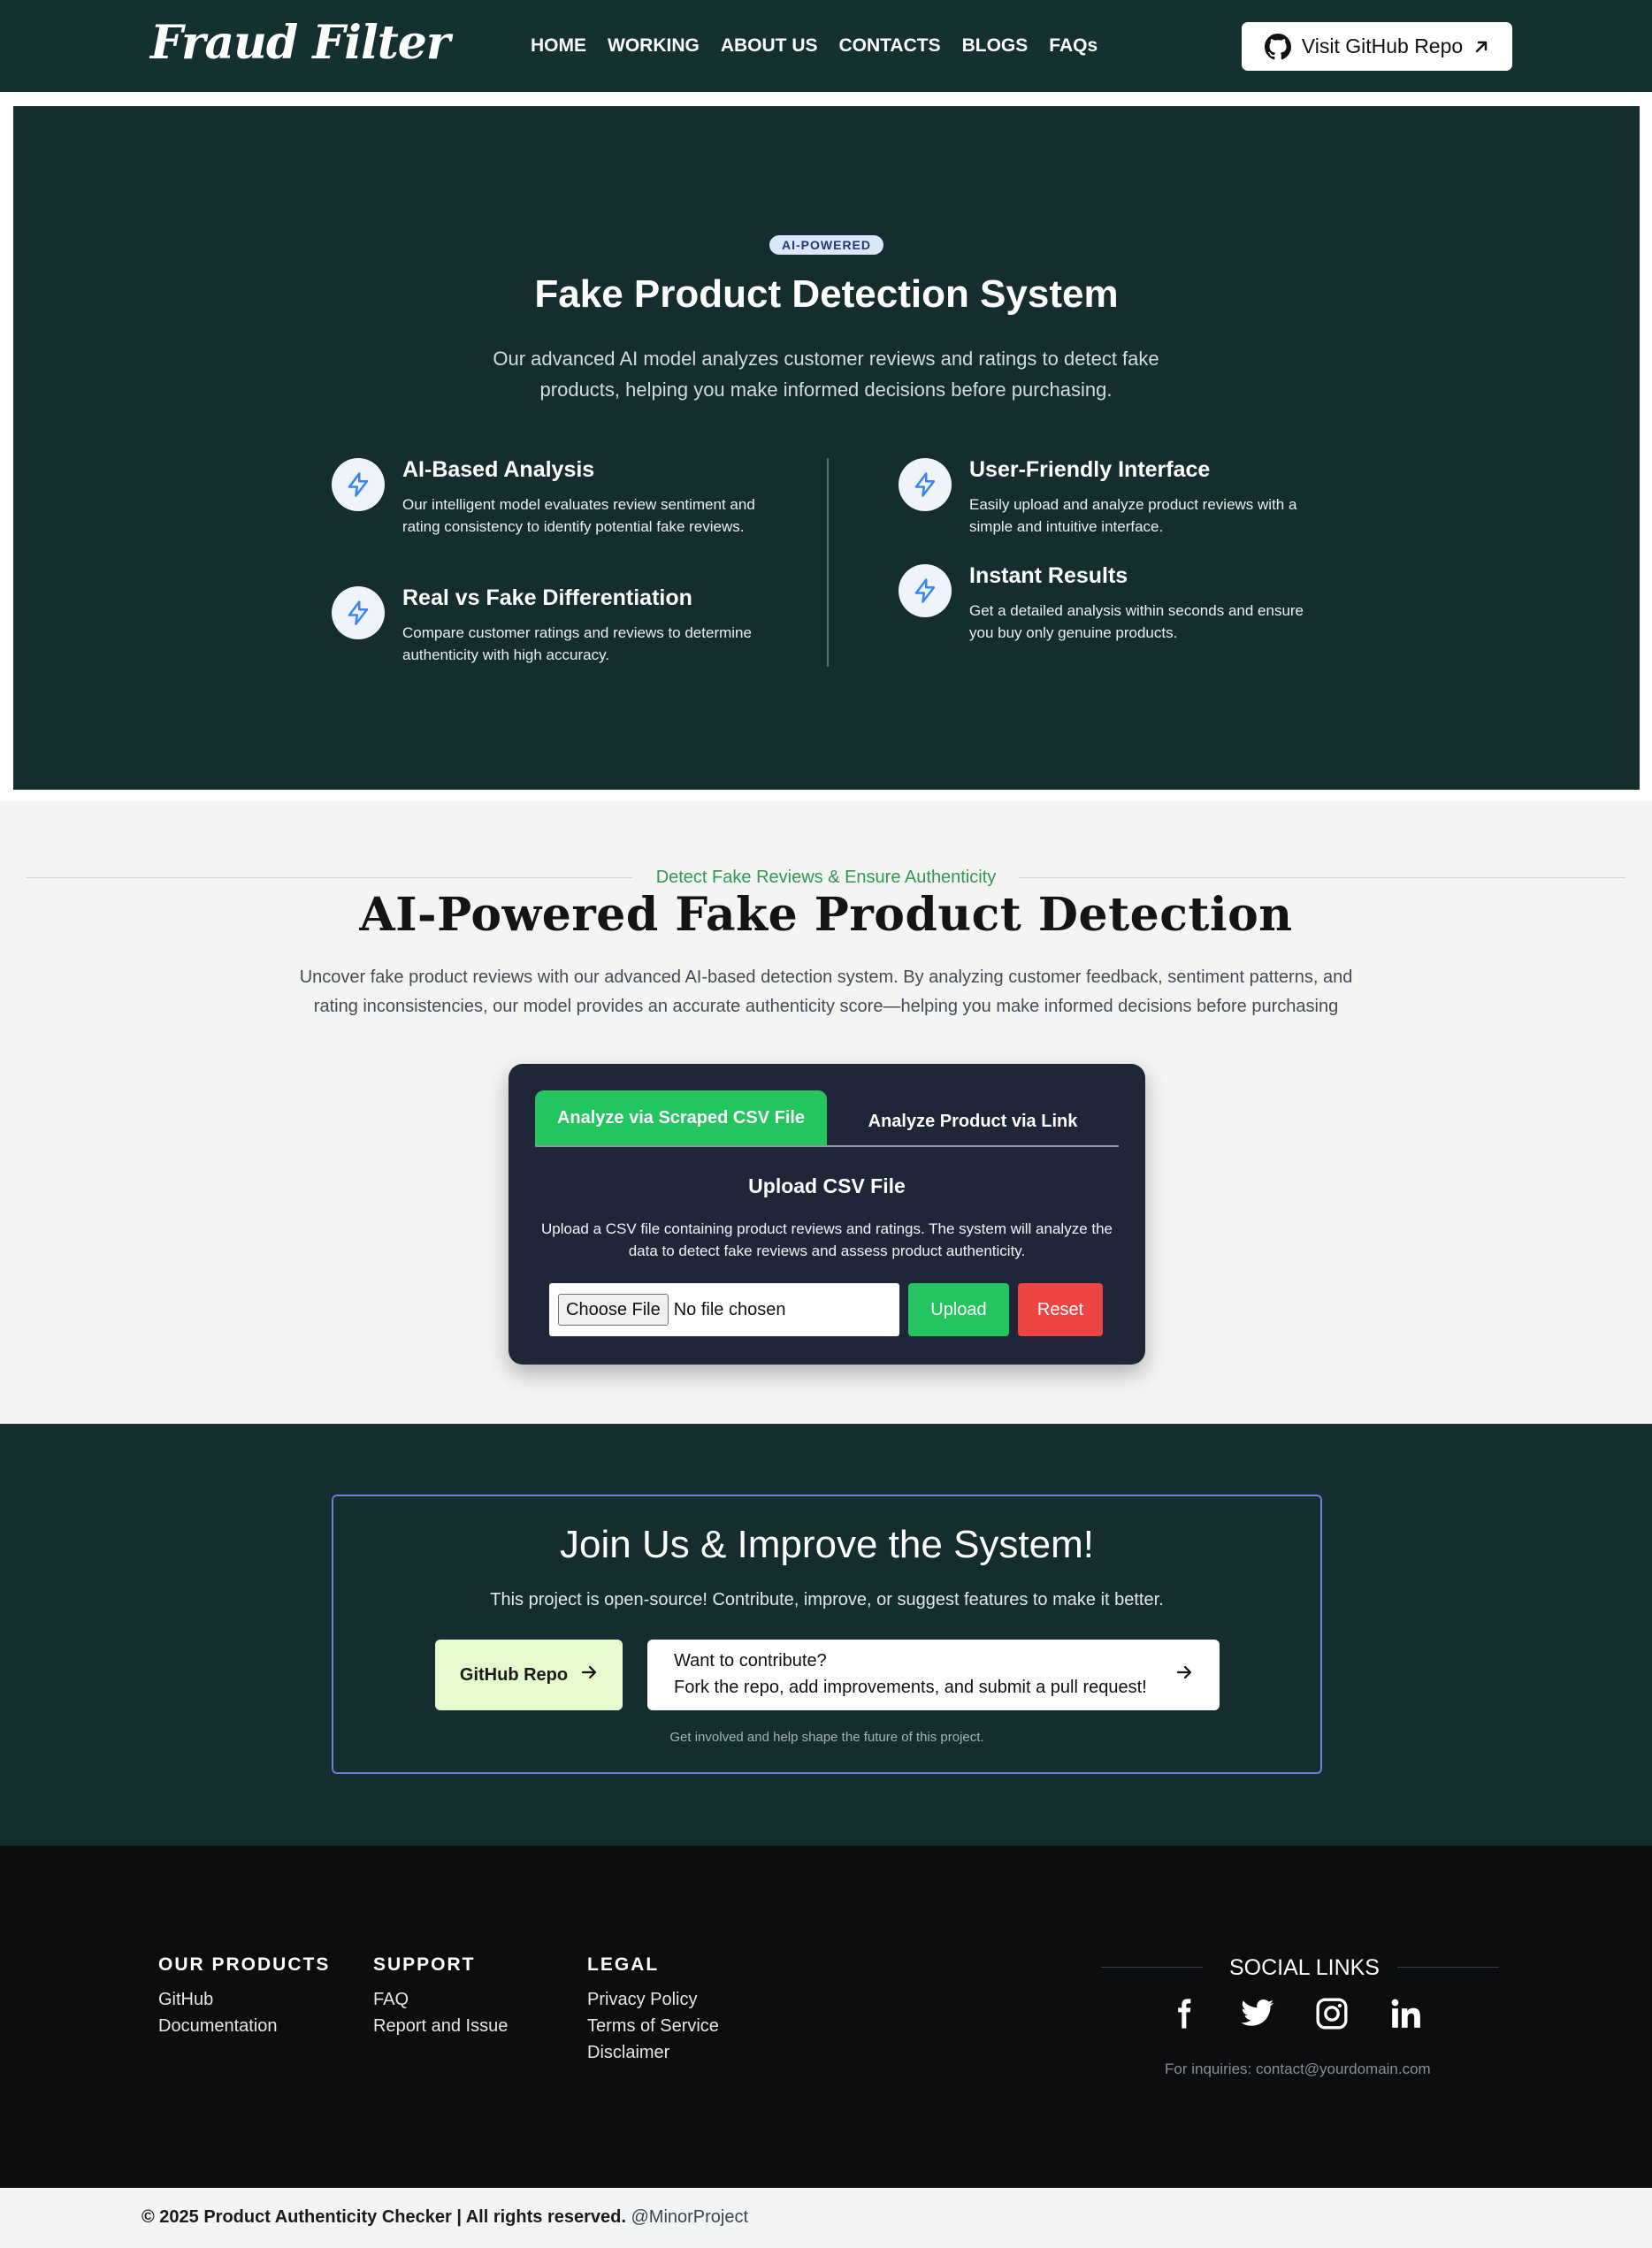 Image resolution: width=1652 pixels, height=2248 pixels. Describe the element at coordinates (1060, 1310) in the screenshot. I see `reset-button: Reset` at that location.